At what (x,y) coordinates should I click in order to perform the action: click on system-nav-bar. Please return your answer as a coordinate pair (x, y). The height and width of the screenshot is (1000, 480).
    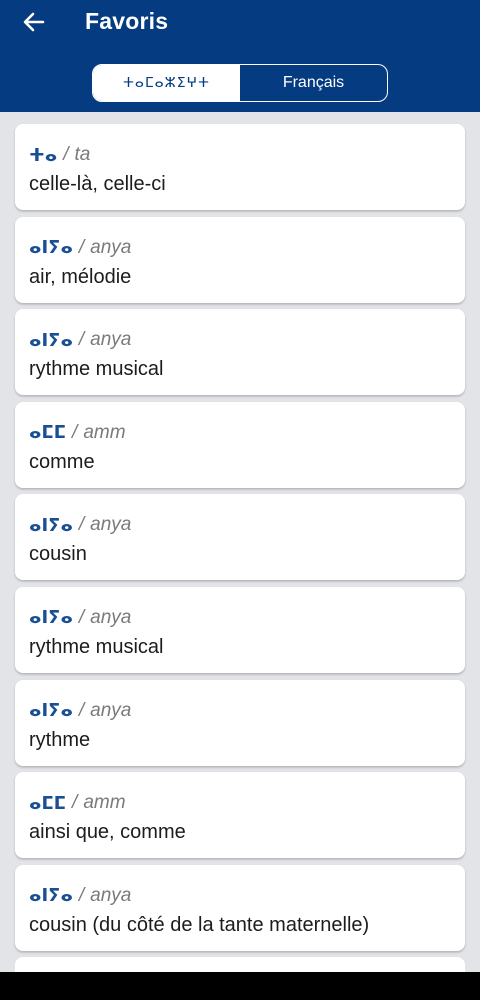
    Looking at the image, I should click on (240, 986).